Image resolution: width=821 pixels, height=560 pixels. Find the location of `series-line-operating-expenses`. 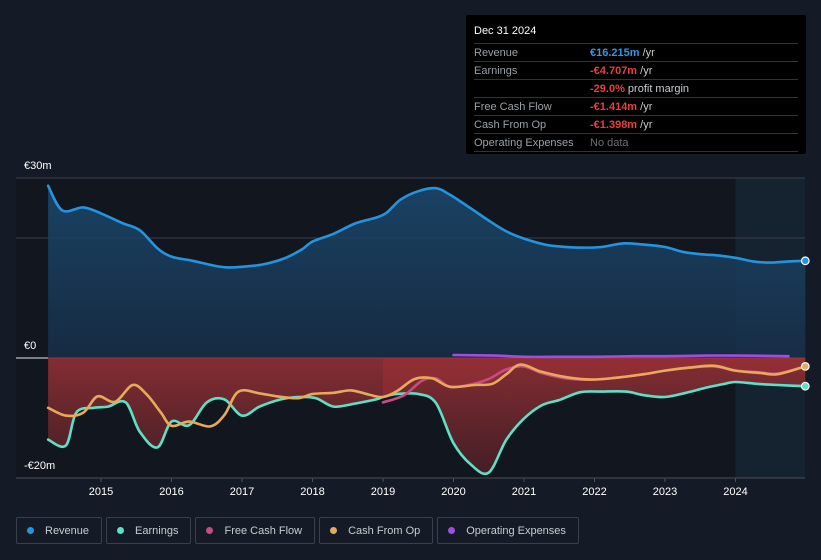

series-line-operating-expenses is located at coordinates (621, 356).